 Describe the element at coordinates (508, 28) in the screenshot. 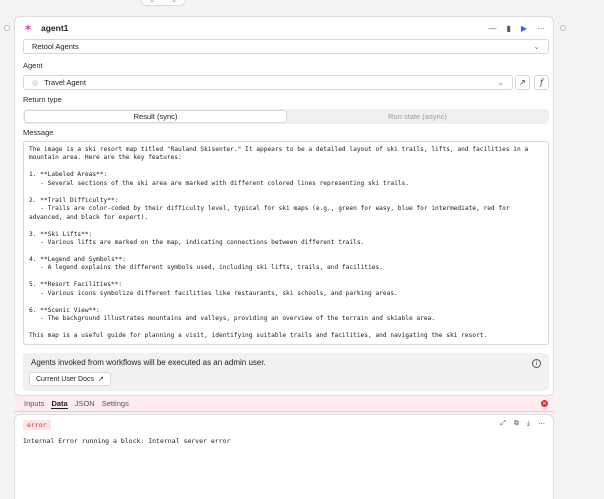

I see `panel-toggle-icon: ▮` at that location.